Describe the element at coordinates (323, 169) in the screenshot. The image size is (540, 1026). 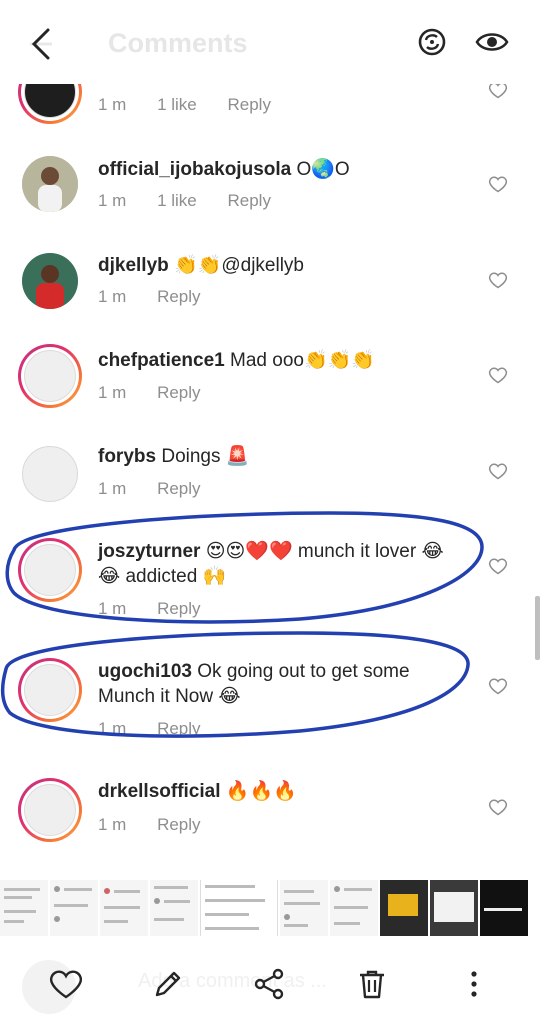
I see `comment-body: O🌏O` at that location.